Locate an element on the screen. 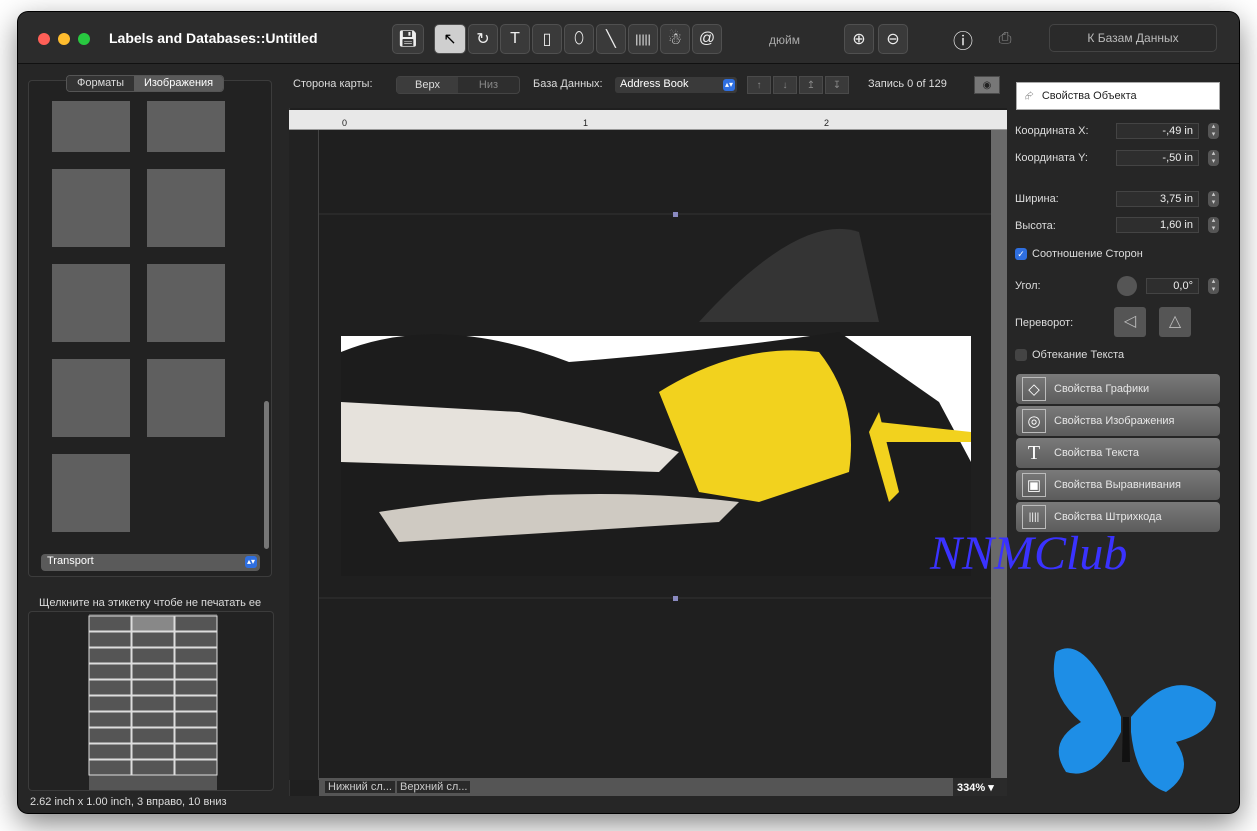 Image resolution: width=1257 pixels, height=831 pixels. window-title: Labels and Databases::Untitled is located at coordinates (213, 38).